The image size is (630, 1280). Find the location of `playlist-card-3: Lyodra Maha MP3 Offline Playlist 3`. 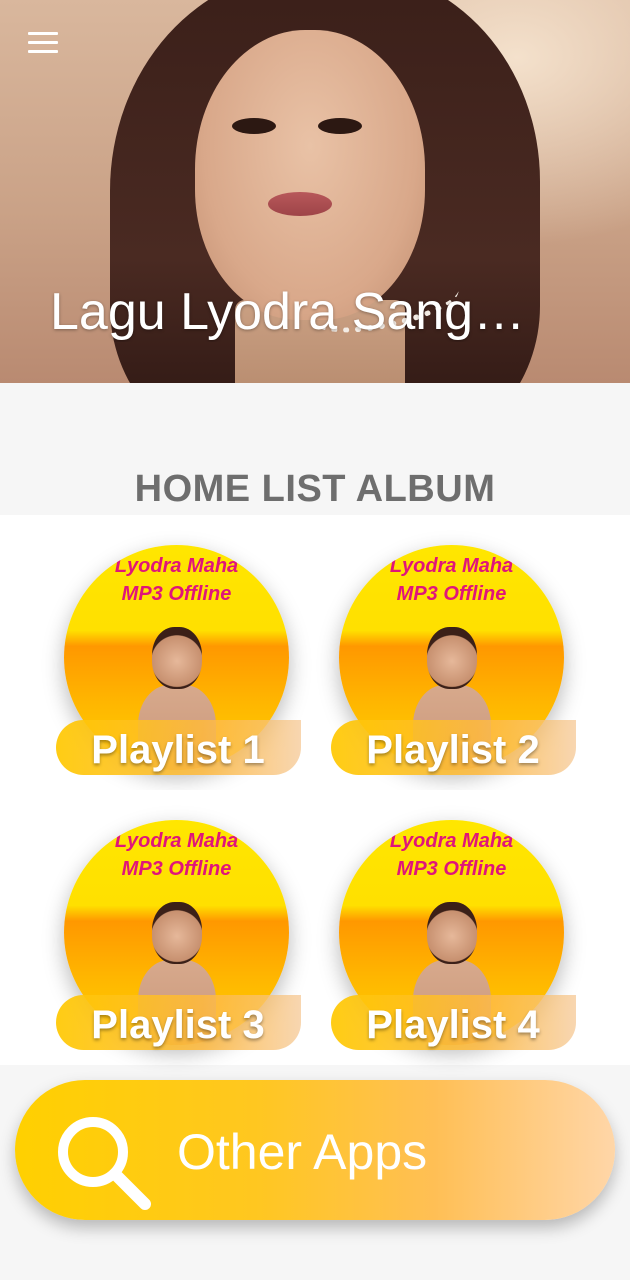

playlist-card-3: Lyodra Maha MP3 Offline Playlist 3 is located at coordinates (173, 927).